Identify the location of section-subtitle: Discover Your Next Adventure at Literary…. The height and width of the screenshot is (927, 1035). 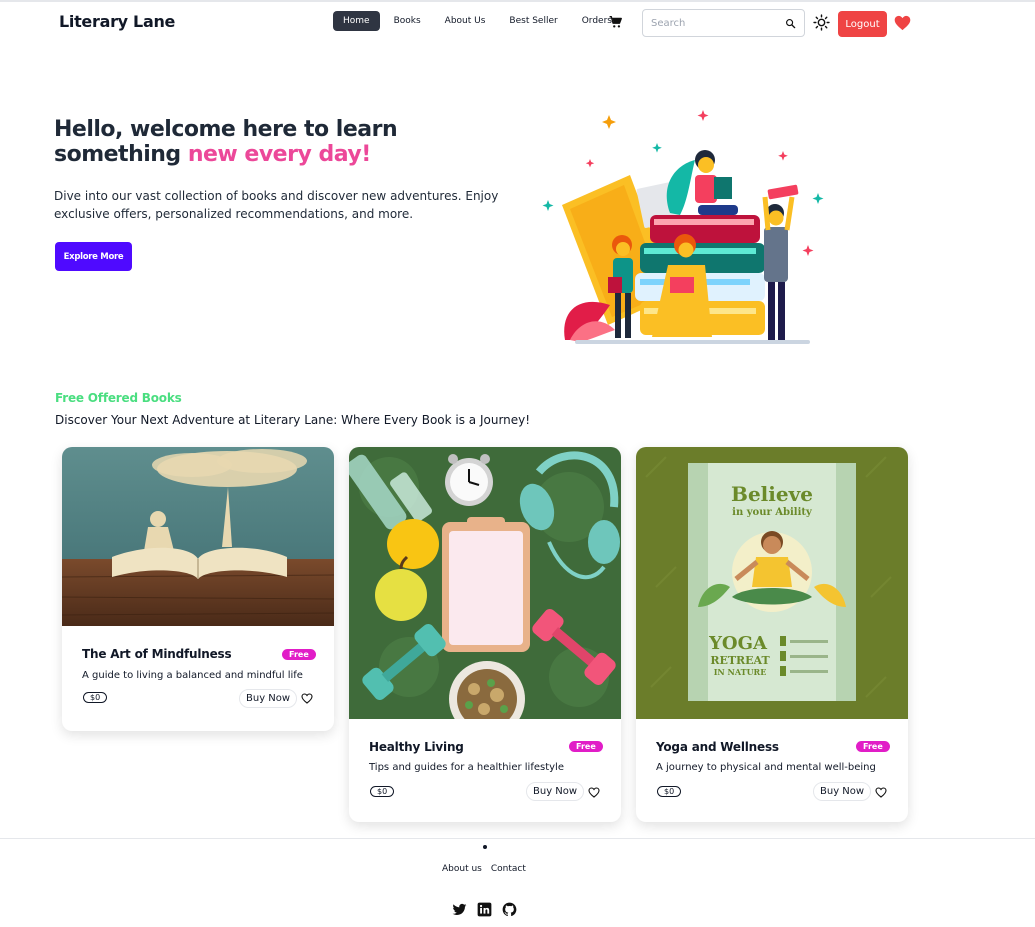
(293, 420).